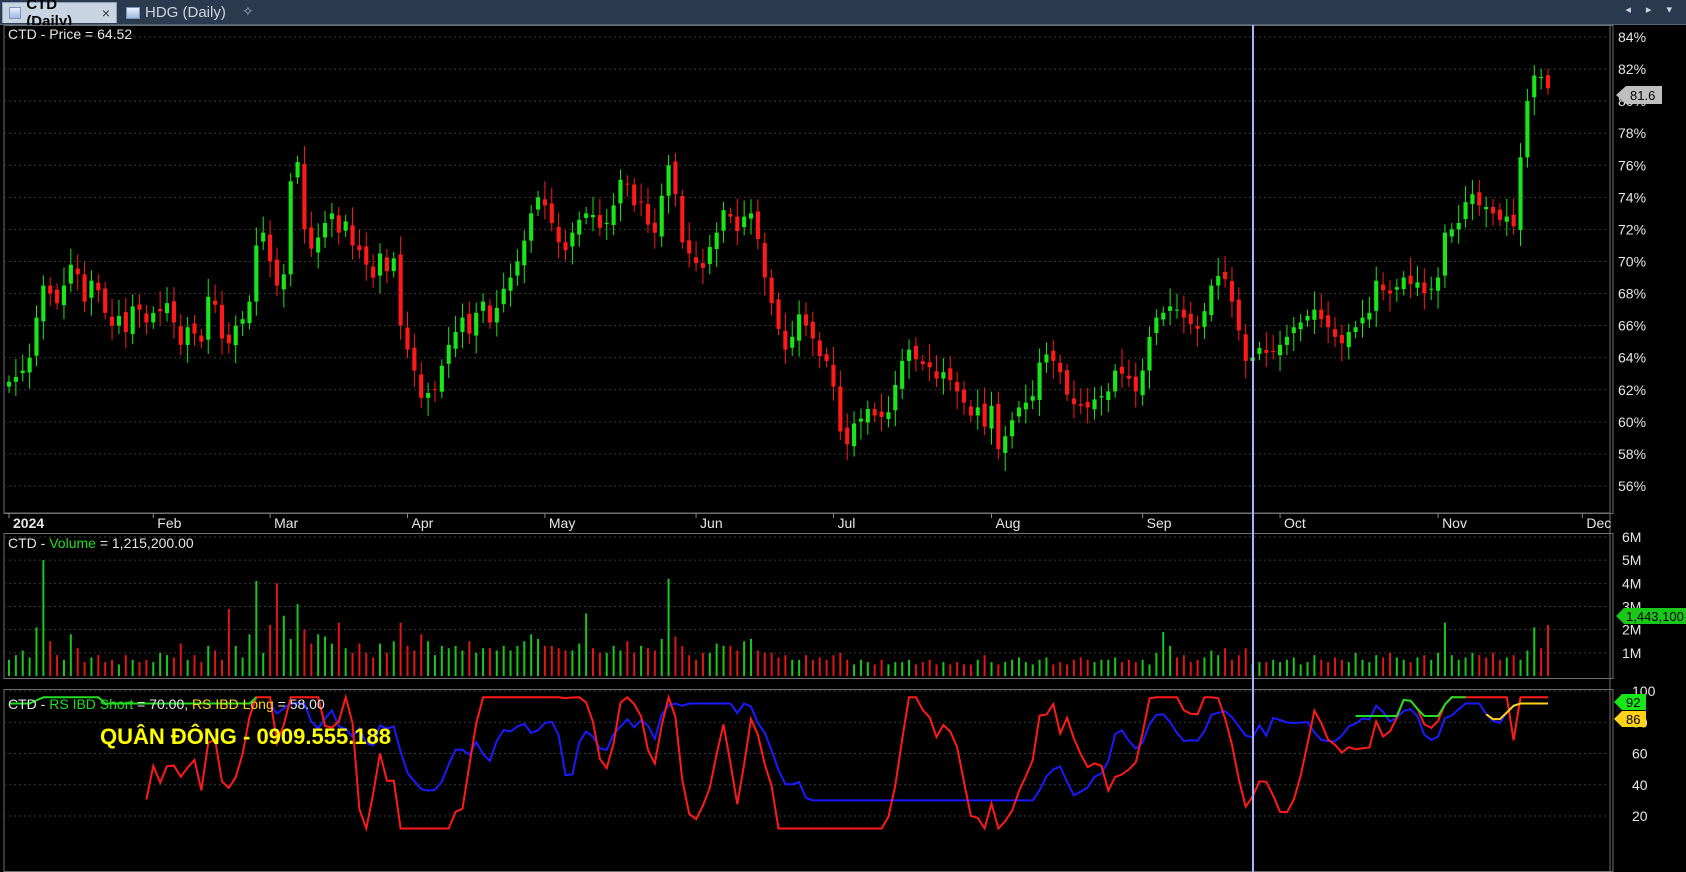 The height and width of the screenshot is (872, 1686). I want to click on close-icon: ×, so click(106, 13).